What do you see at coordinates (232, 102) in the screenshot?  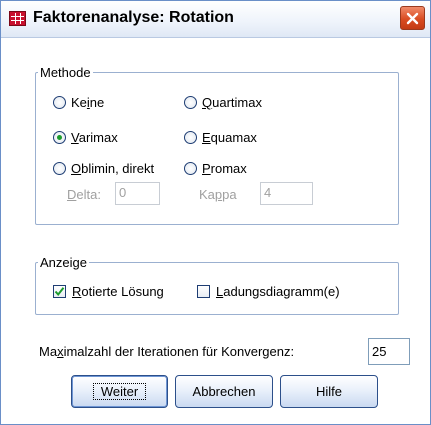 I see `radio-quartimax-label: Quartimax` at bounding box center [232, 102].